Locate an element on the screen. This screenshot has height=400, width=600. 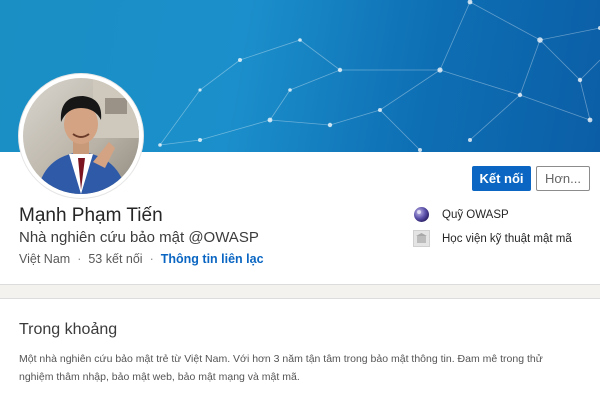
connect-button: Kết nối is located at coordinates (501, 178).